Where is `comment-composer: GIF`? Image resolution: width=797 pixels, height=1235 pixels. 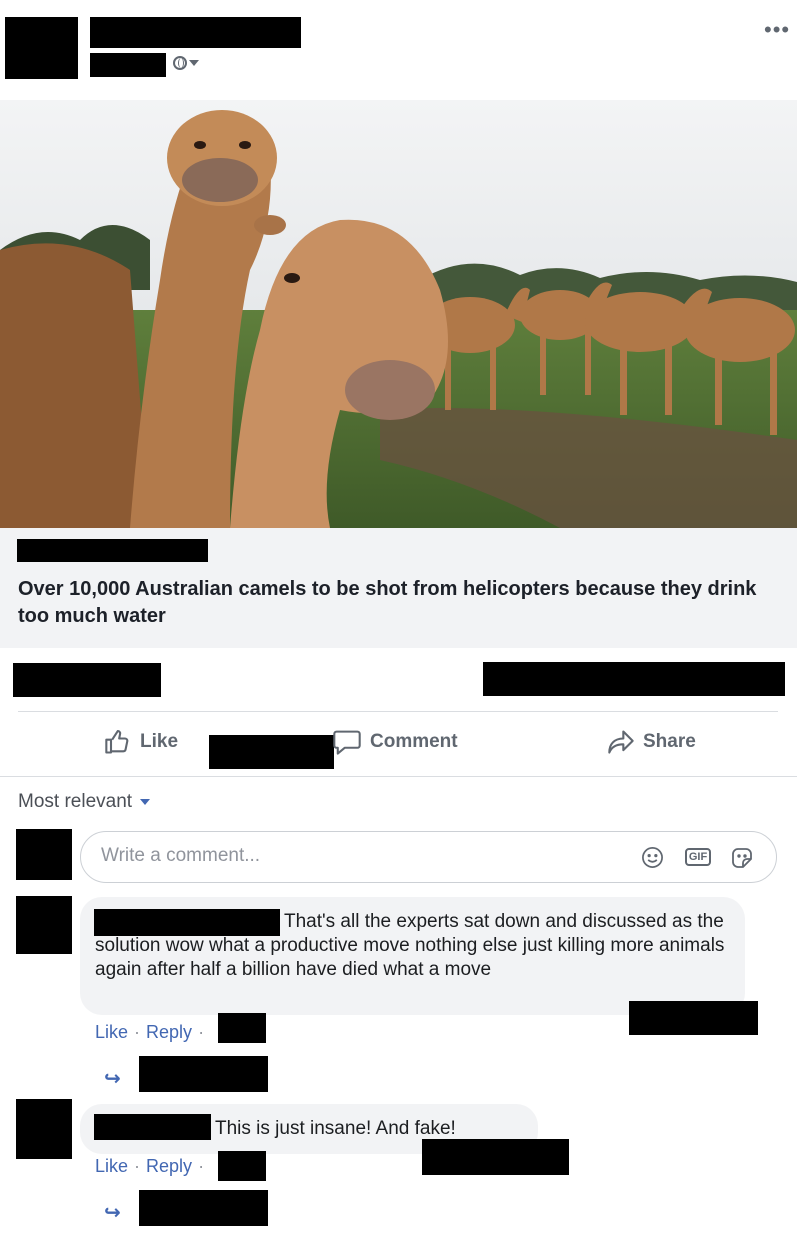
comment-composer: GIF is located at coordinates (428, 857).